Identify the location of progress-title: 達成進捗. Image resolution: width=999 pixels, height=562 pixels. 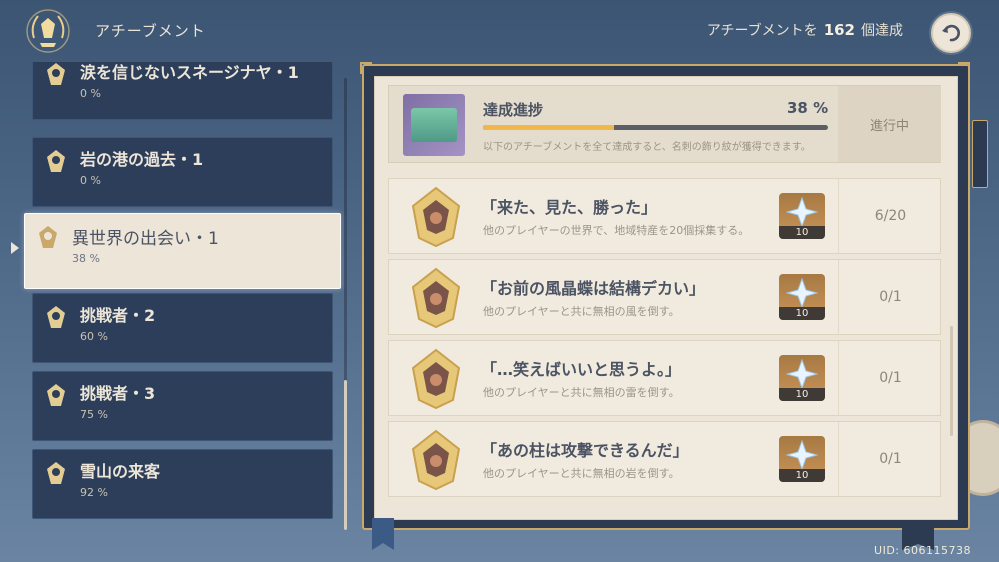
(513, 110).